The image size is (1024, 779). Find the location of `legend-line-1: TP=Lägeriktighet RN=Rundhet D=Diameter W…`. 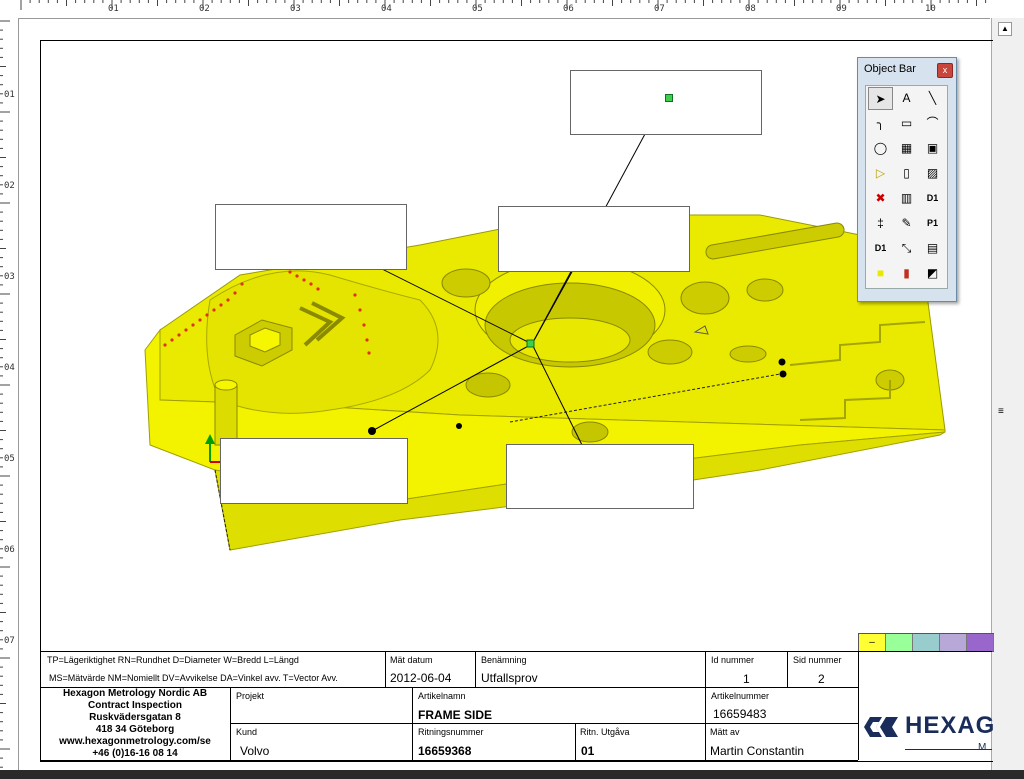

legend-line-1: TP=Lägeriktighet RN=Rundhet D=Diameter W… is located at coordinates (173, 660).